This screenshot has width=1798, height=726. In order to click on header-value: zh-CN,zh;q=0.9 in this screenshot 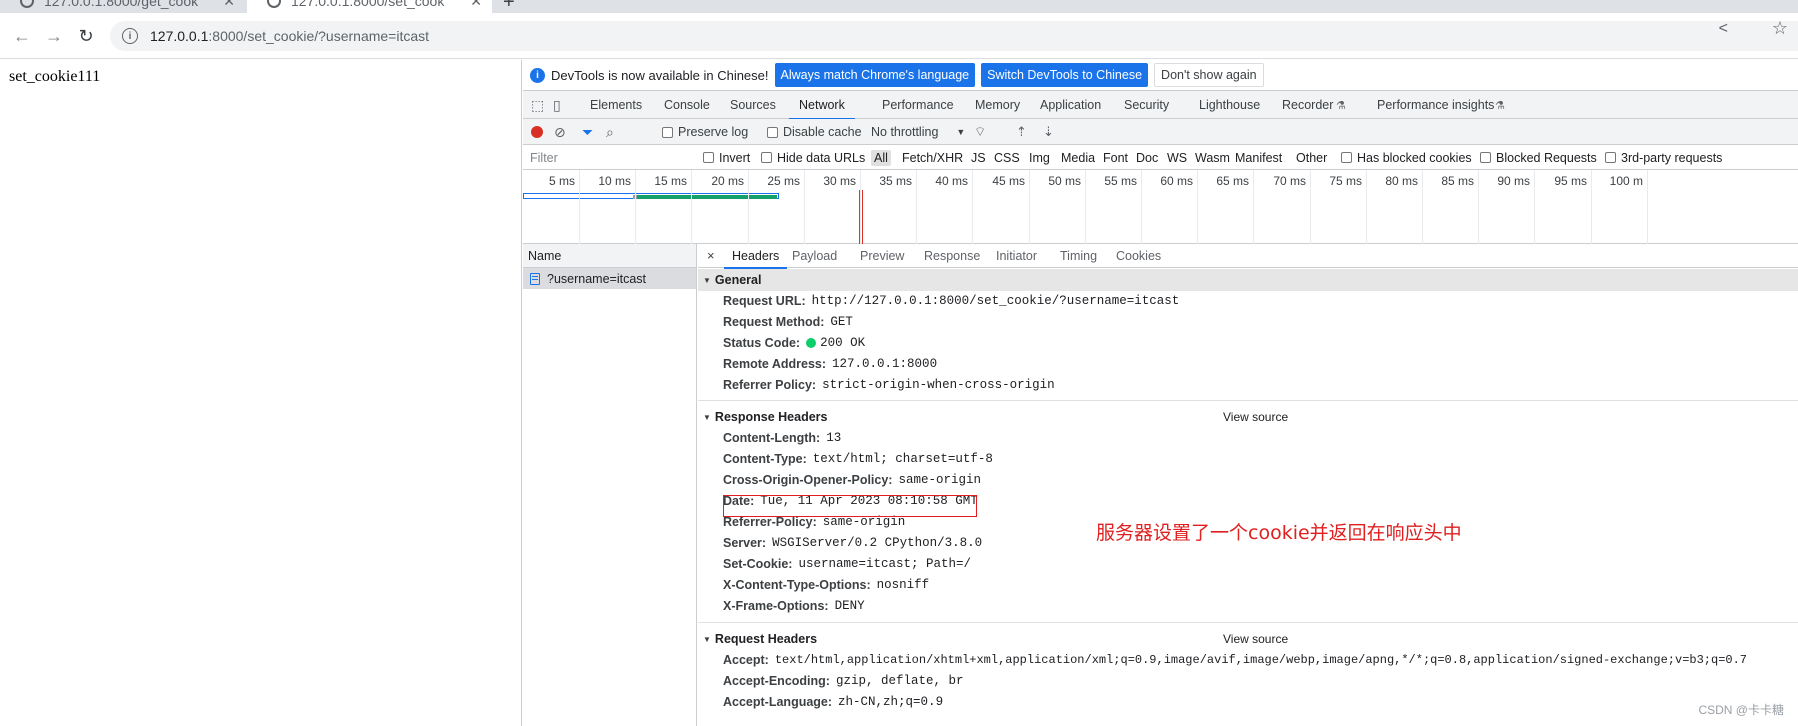, I will do `click(891, 702)`.